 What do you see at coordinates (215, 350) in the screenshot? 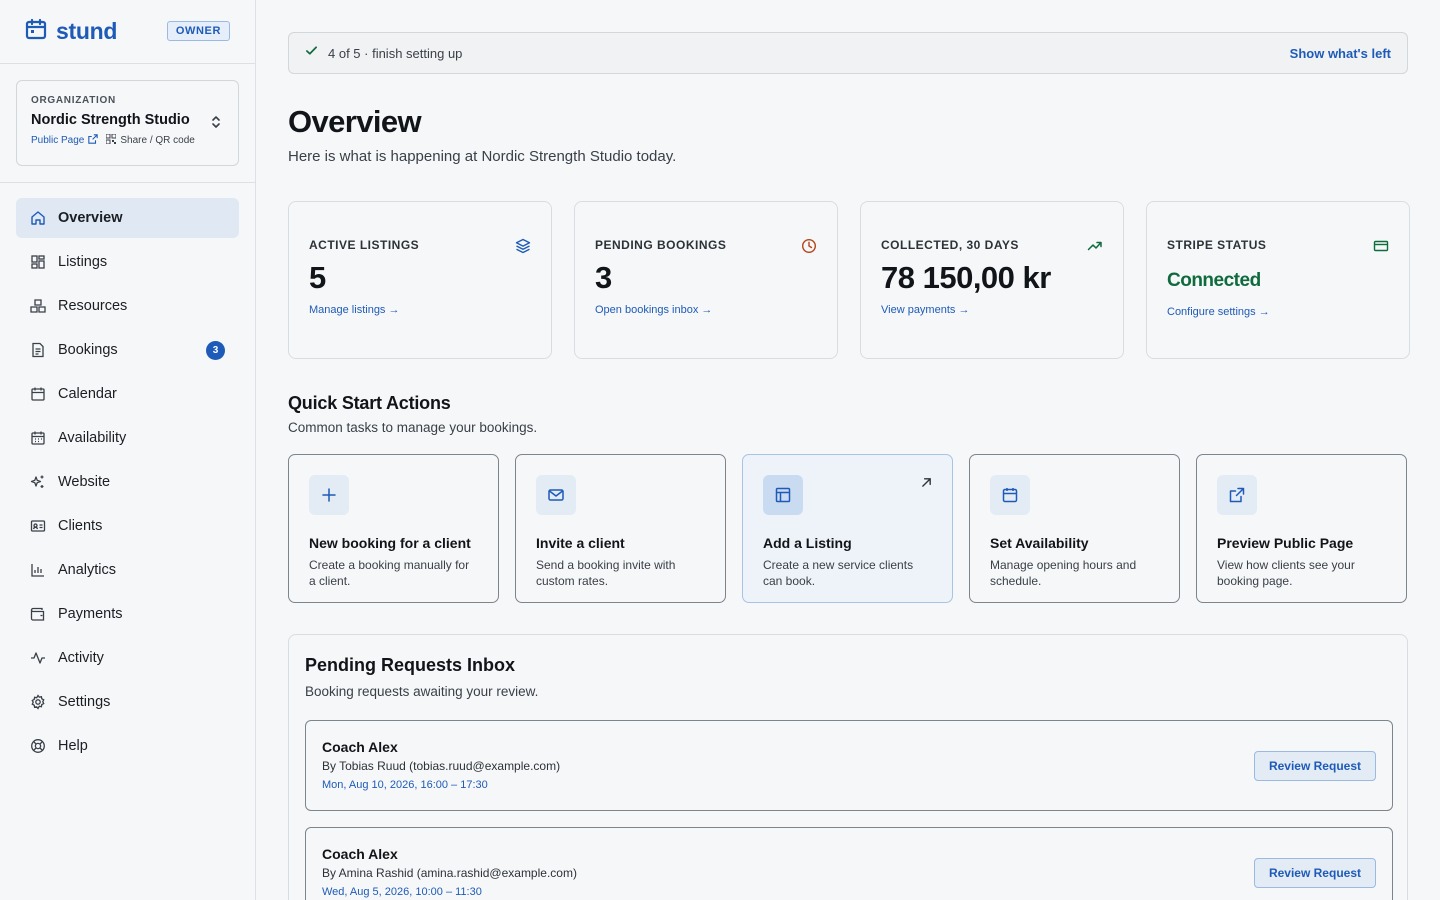
I see `bookings-count-badge: 3` at bounding box center [215, 350].